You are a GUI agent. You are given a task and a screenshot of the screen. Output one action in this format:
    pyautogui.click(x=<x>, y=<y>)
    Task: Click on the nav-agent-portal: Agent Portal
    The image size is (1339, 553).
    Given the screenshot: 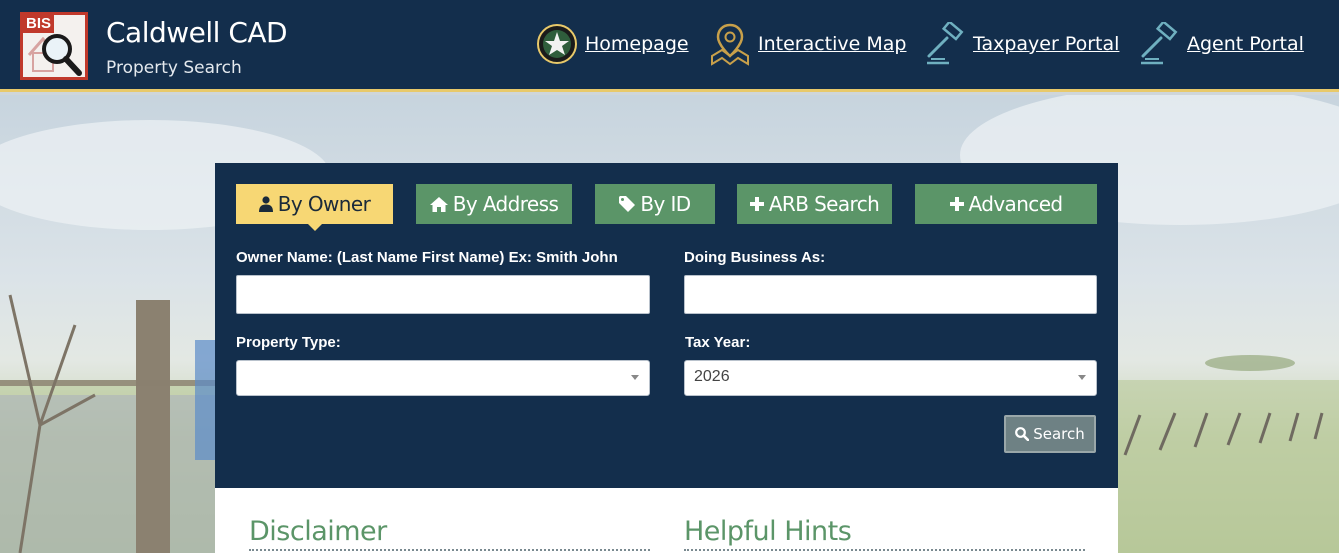 What is the action you would take?
    pyautogui.click(x=1220, y=43)
    